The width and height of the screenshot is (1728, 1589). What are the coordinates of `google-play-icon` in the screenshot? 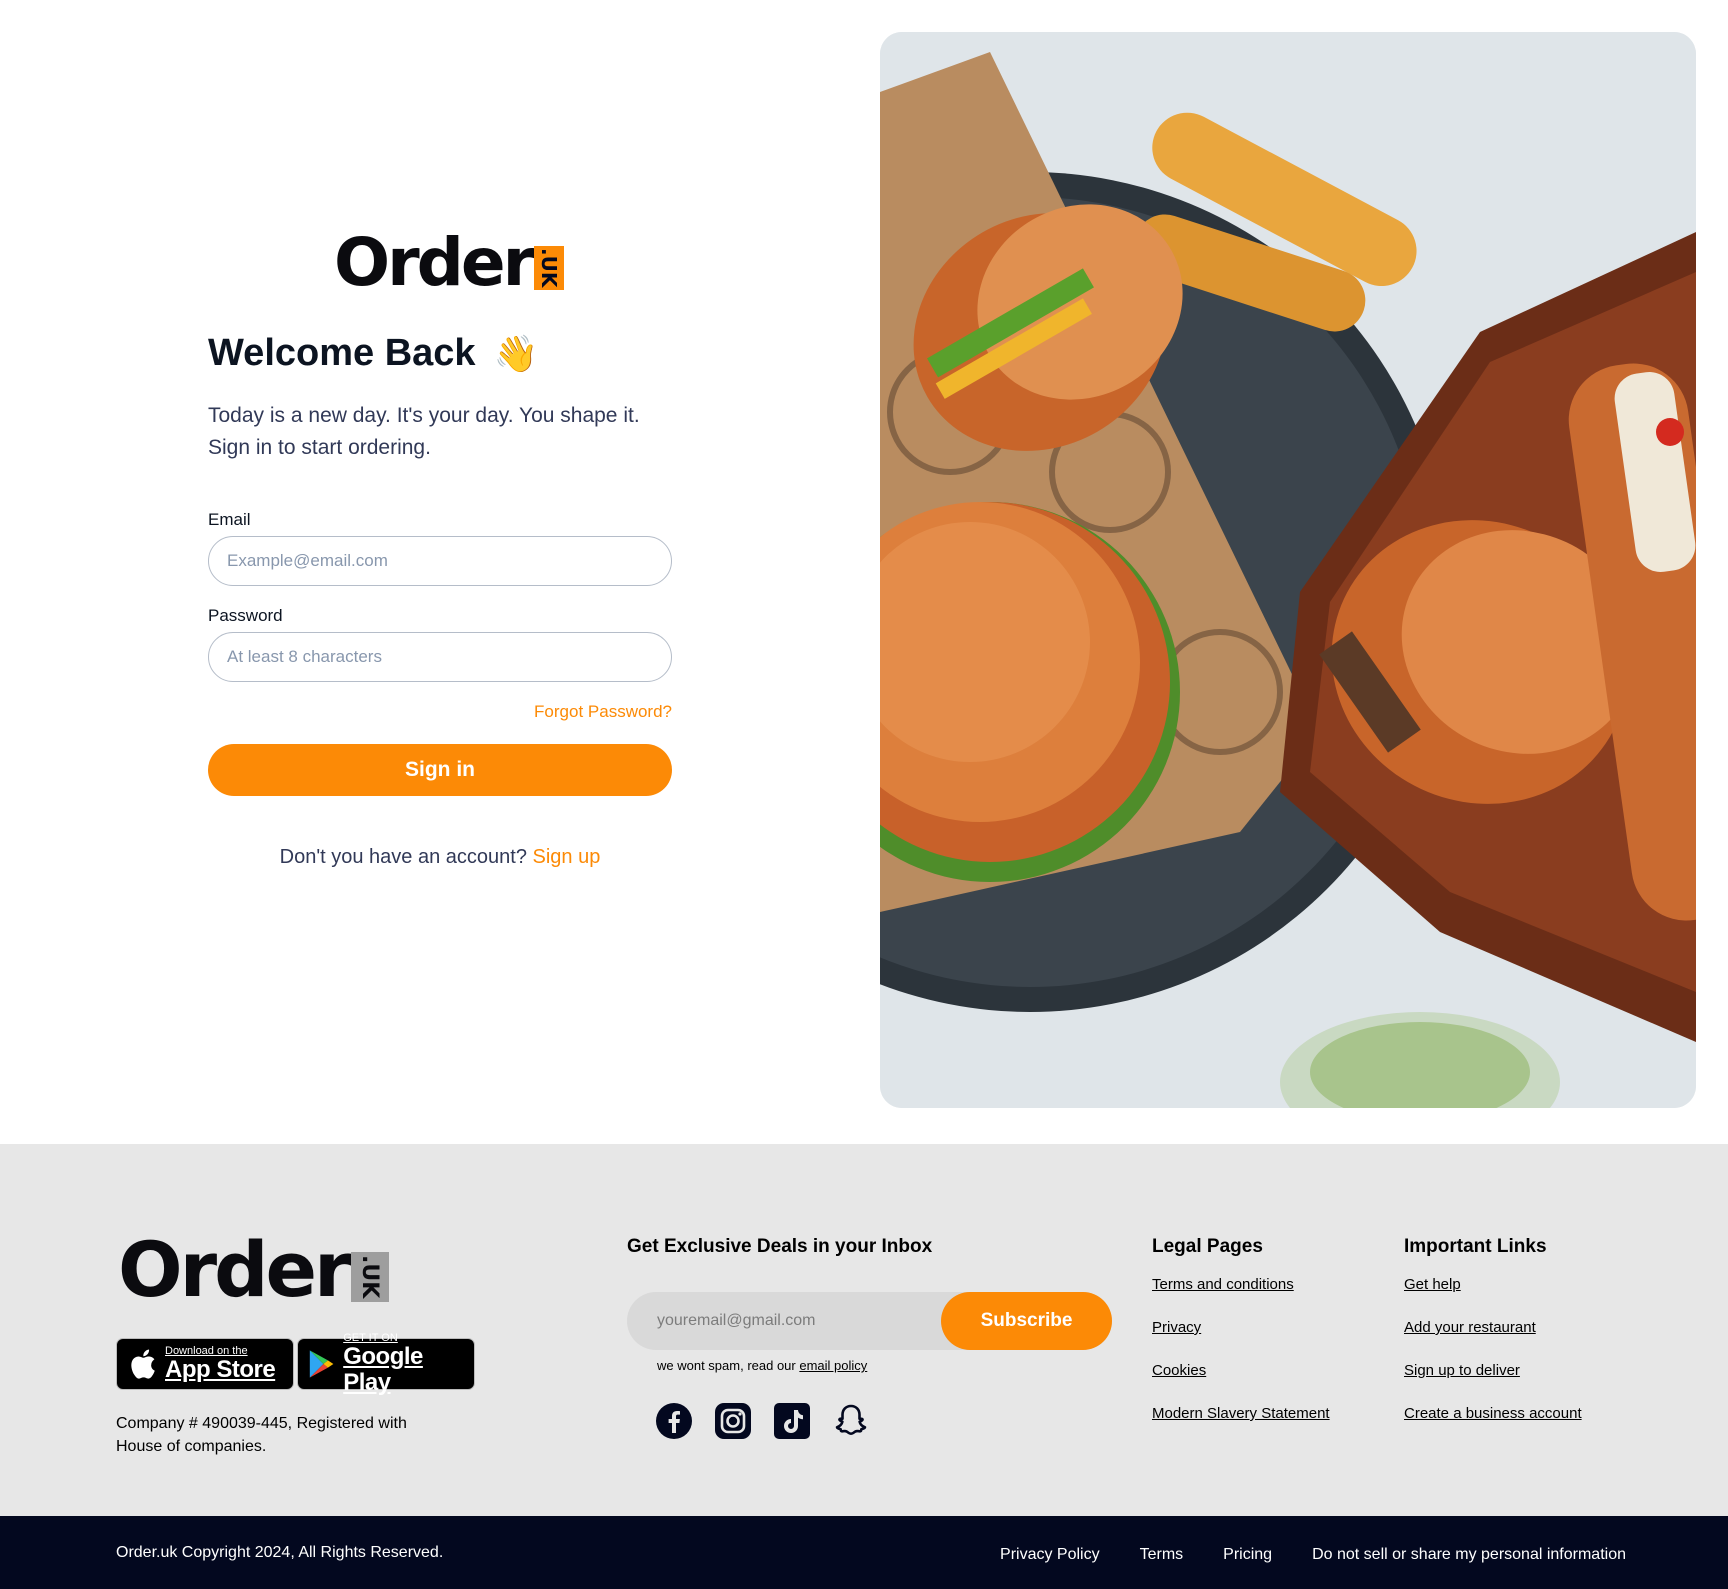 It's located at (321, 1364).